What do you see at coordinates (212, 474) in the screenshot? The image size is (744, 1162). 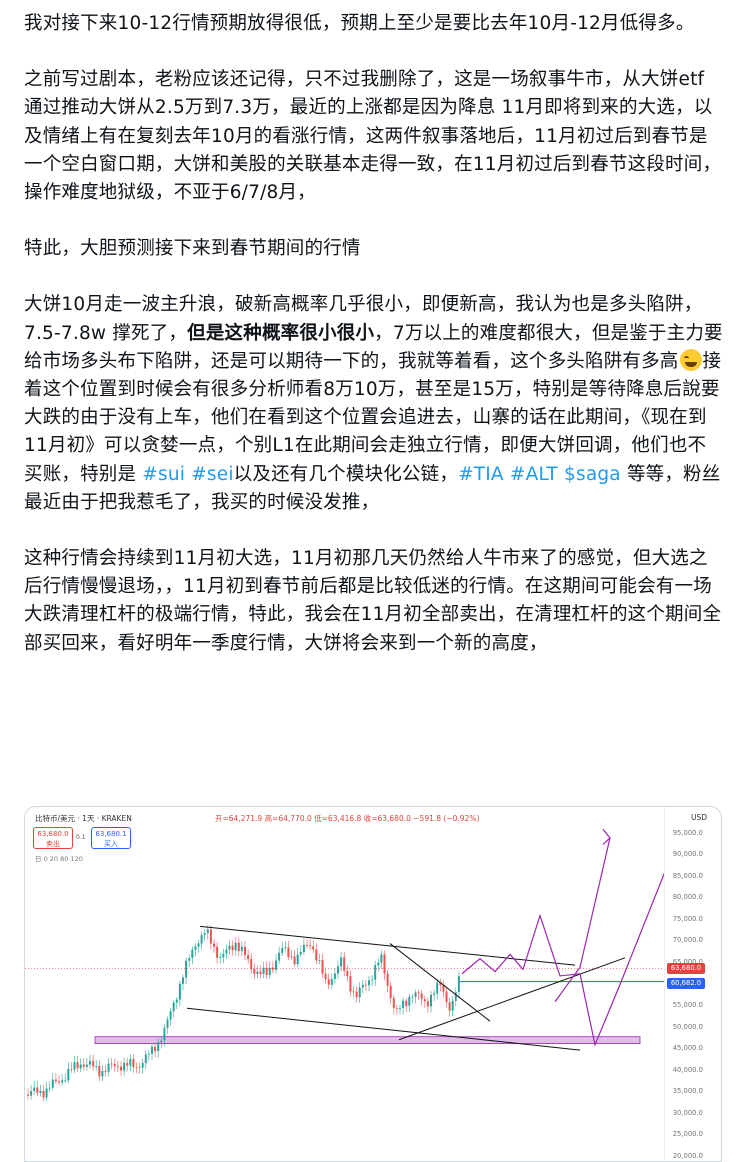 I see `hashtag-sei: #sei` at bounding box center [212, 474].